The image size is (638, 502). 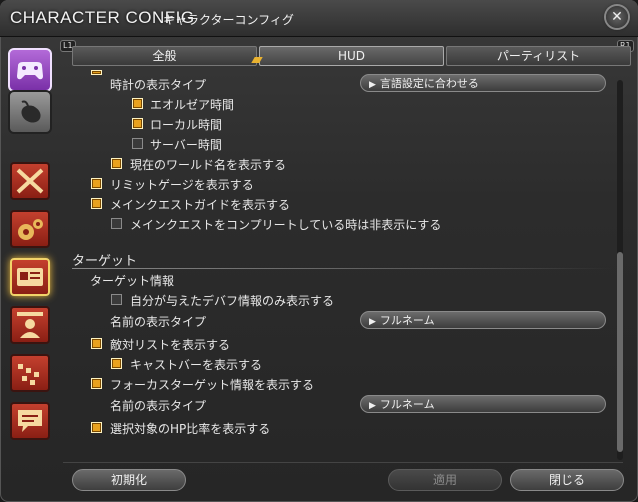 What do you see at coordinates (232, 301) in the screenshot?
I see `own-debuffs-label: 自分が与えたデバフ情報のみ表示する` at bounding box center [232, 301].